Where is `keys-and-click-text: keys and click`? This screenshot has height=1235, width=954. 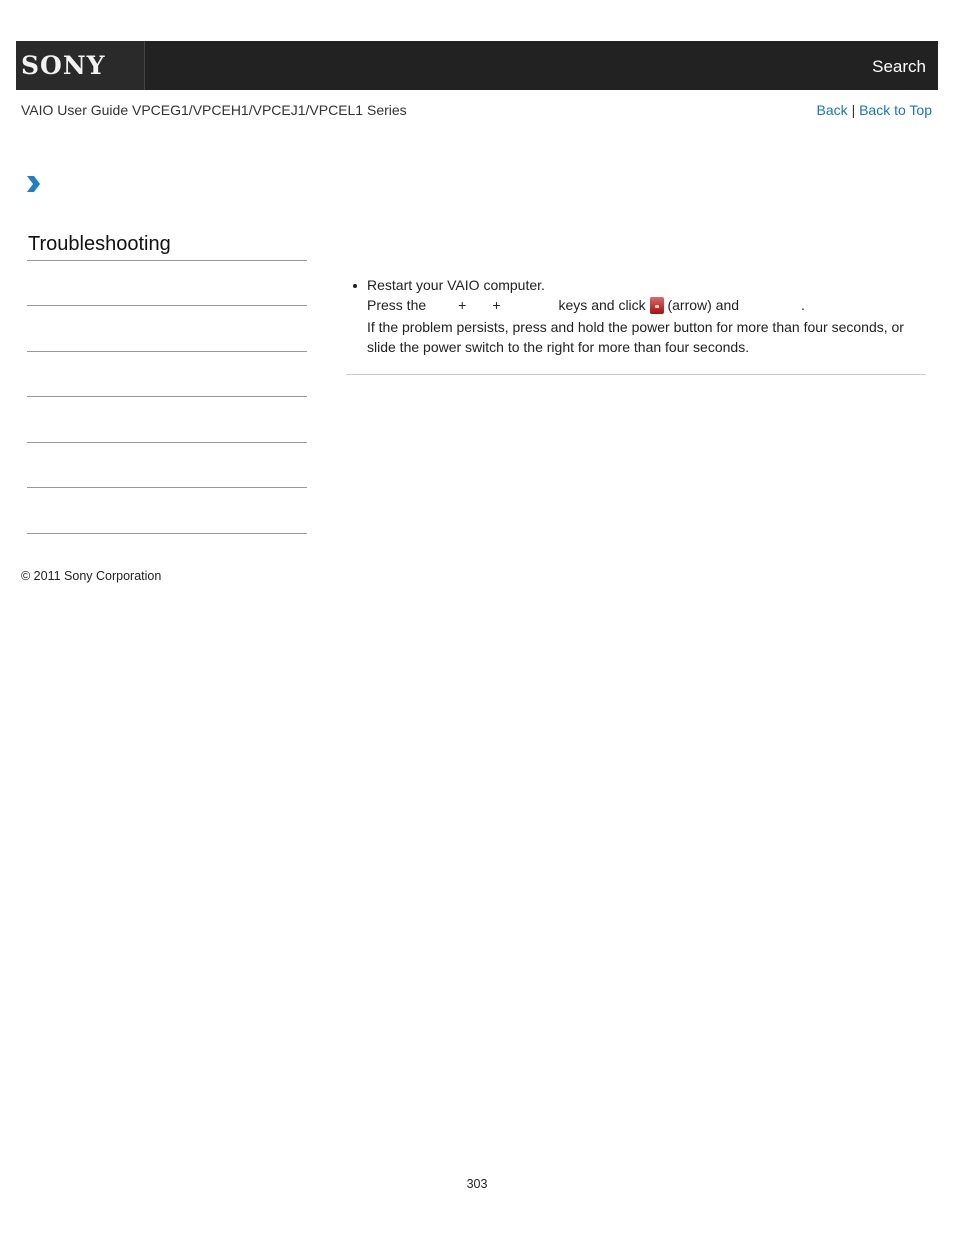
keys-and-click-text: keys and click is located at coordinates (602, 305).